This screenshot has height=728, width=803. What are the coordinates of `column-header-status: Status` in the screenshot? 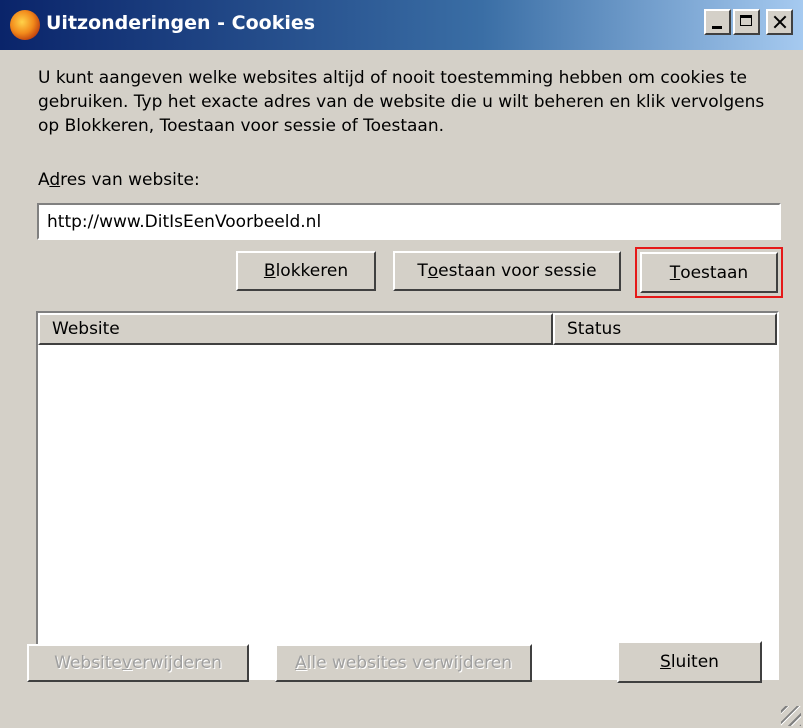 It's located at (665, 329).